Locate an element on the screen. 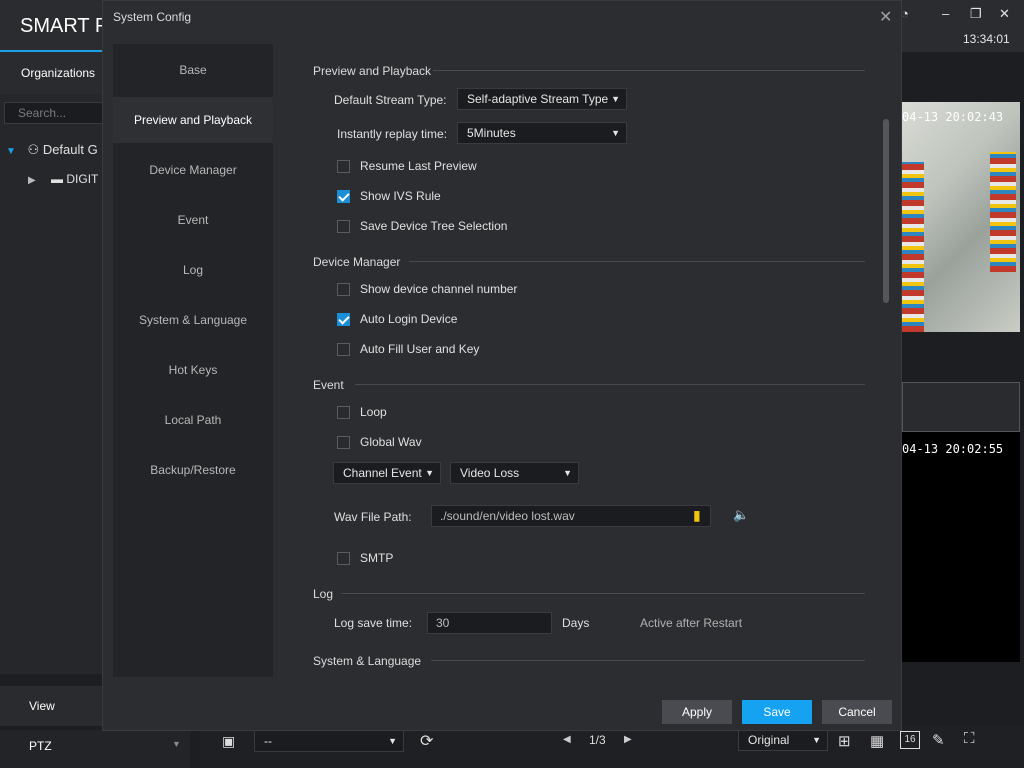  sidebar-item-local-path: Local Path is located at coordinates (193, 420).